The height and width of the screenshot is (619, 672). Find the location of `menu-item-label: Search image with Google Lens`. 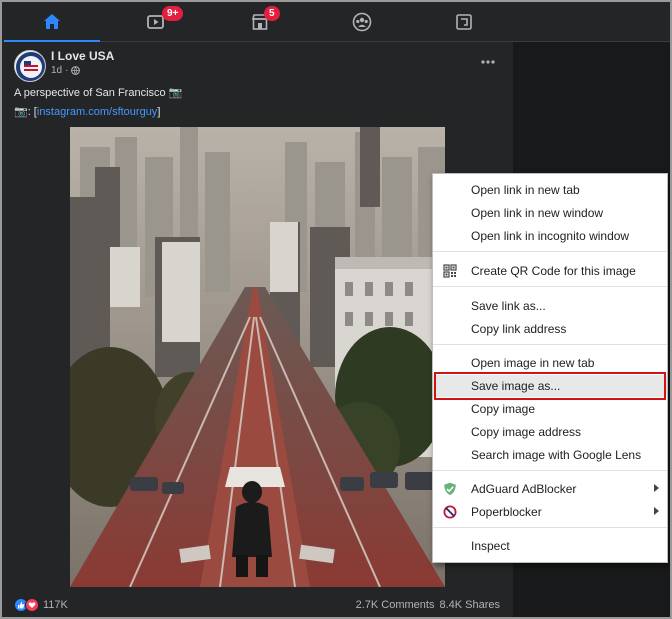

menu-item-label: Search image with Google Lens is located at coordinates (556, 455).